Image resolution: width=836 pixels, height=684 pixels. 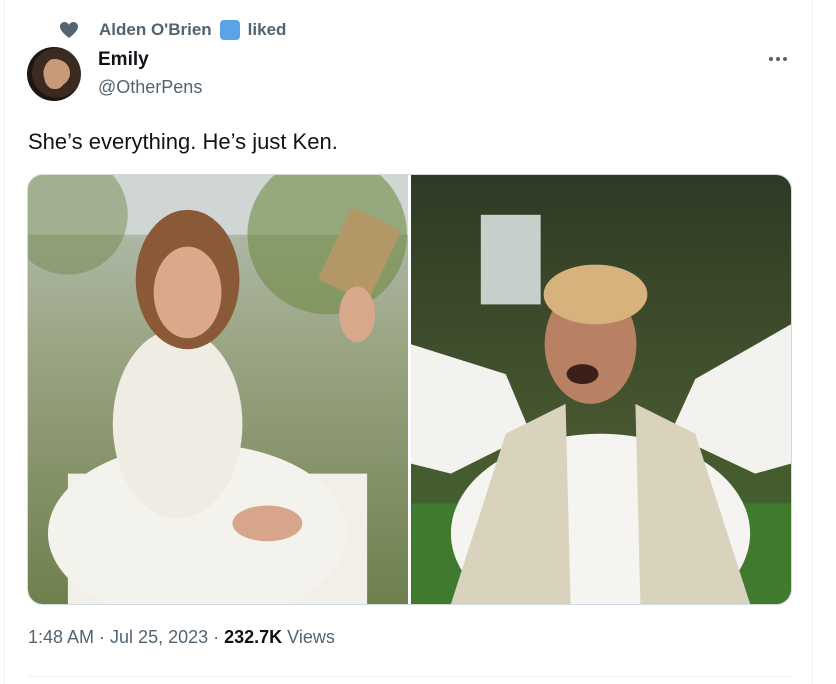 What do you see at coordinates (150, 87) in the screenshot?
I see `author-handle: @OtherPens` at bounding box center [150, 87].